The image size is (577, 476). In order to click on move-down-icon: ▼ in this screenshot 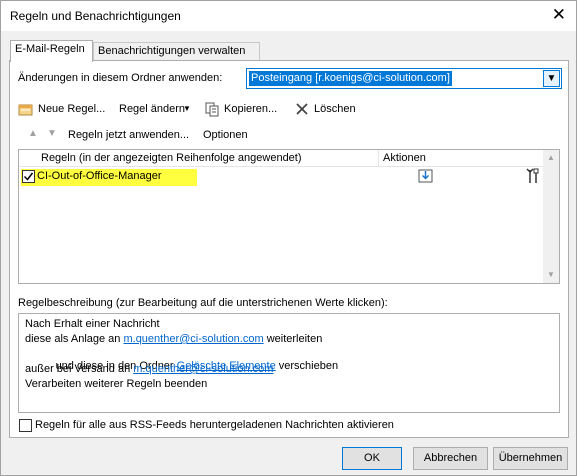, I will do `click(52, 133)`.